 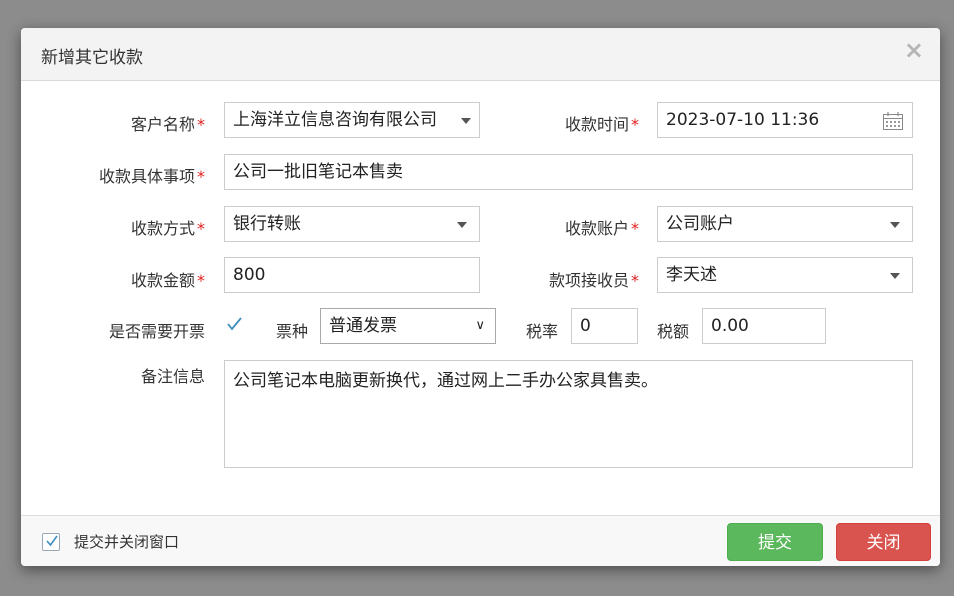 I want to click on close-after-submit-label: 提交并关闭窗口, so click(x=126, y=541).